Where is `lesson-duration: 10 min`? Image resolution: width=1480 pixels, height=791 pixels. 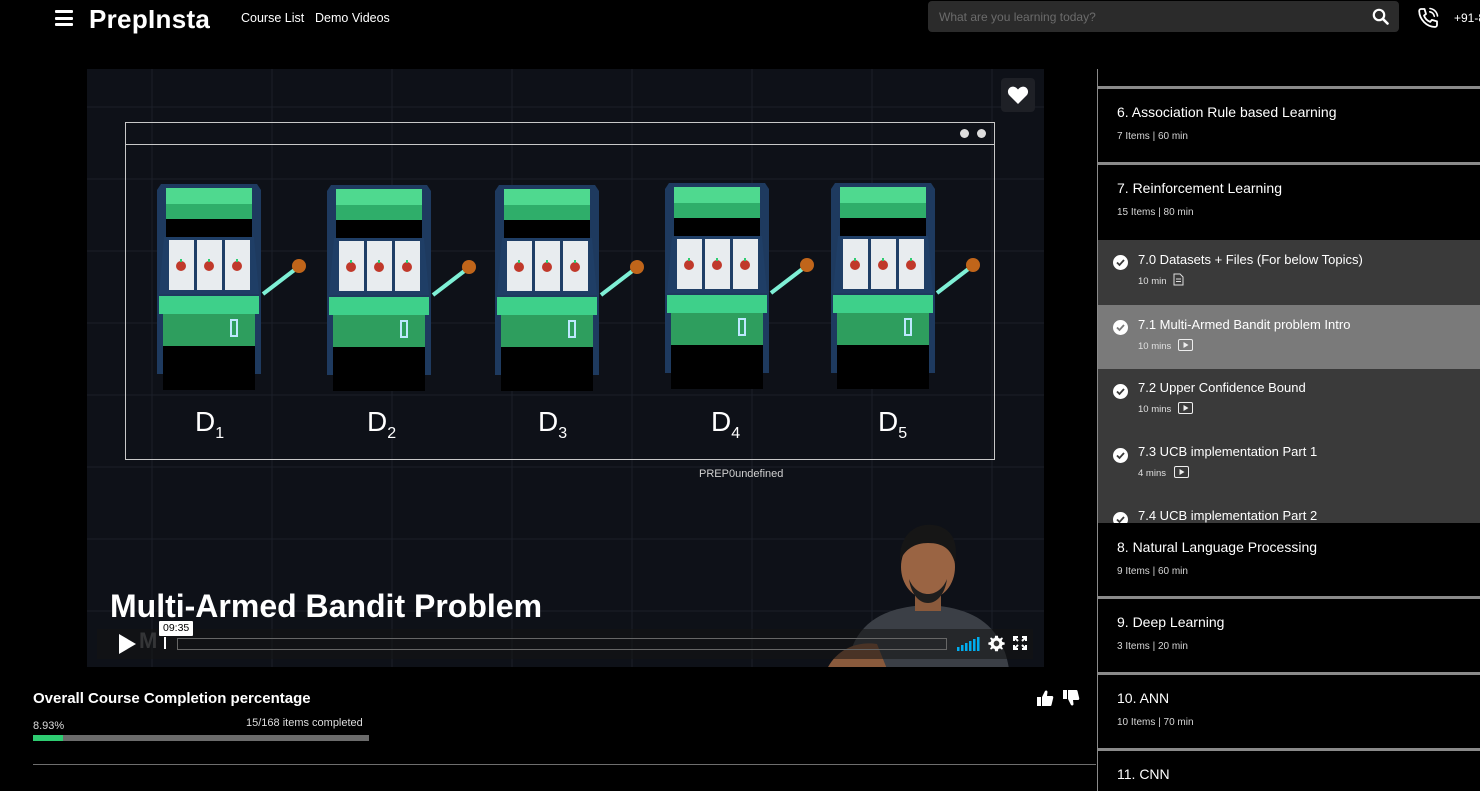
lesson-duration: 10 min is located at coordinates (1152, 281).